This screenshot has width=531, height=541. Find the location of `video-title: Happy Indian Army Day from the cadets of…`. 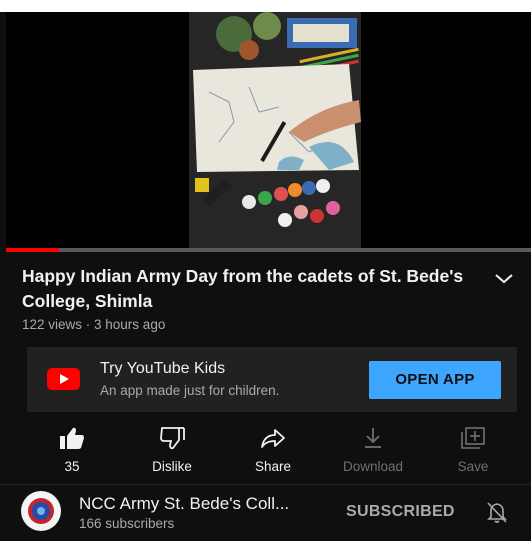

video-title: Happy Indian Army Day from the cadets of… is located at coordinates (243, 288).